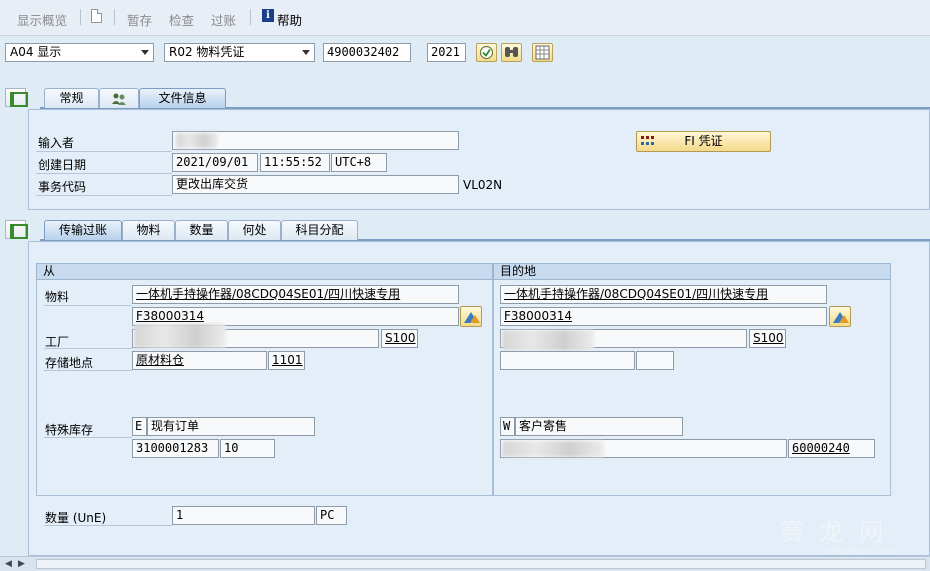 The width and height of the screenshot is (930, 571). I want to click on to-sloc-code-field, so click(655, 360).